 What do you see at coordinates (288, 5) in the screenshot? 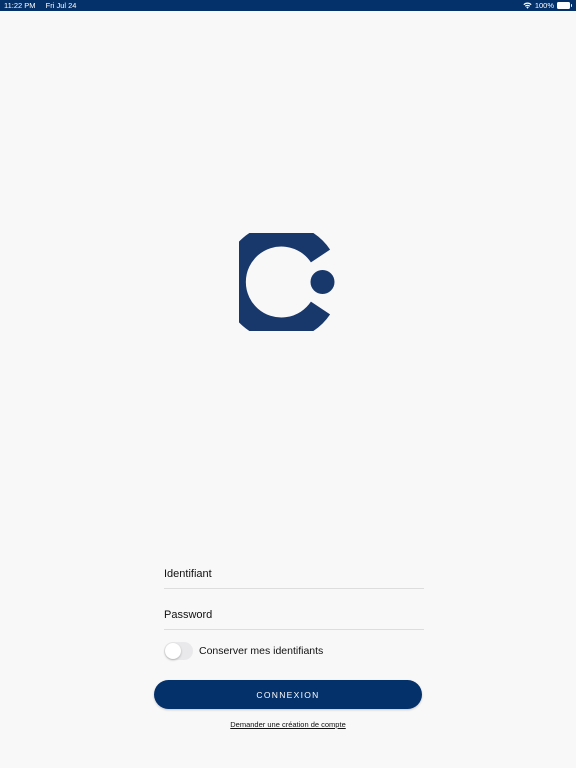
I see `status-bar: 11:22 PM Fri Jul 24 100%` at bounding box center [288, 5].